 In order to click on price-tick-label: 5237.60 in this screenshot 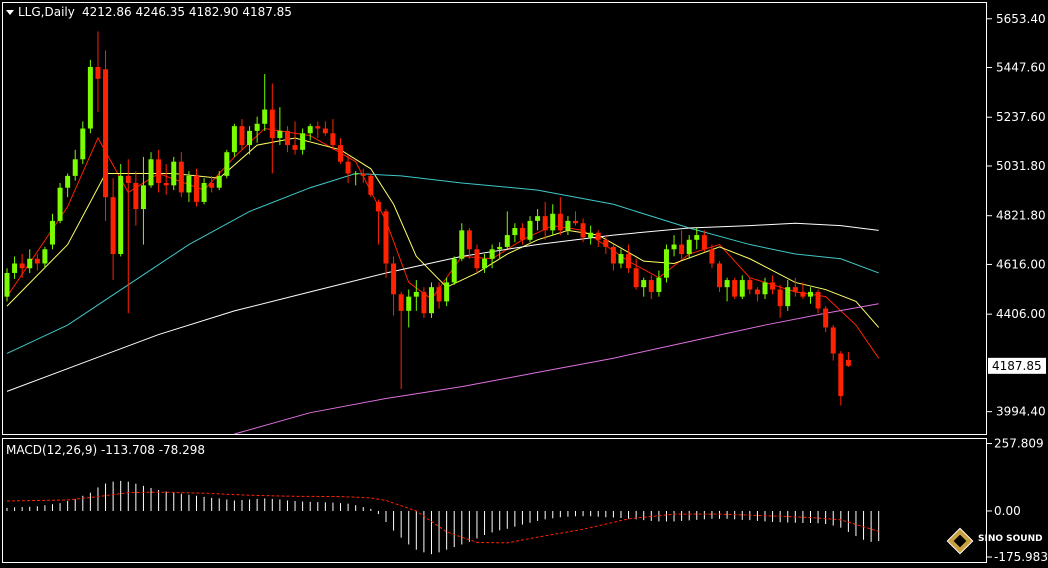, I will do `click(1021, 117)`.